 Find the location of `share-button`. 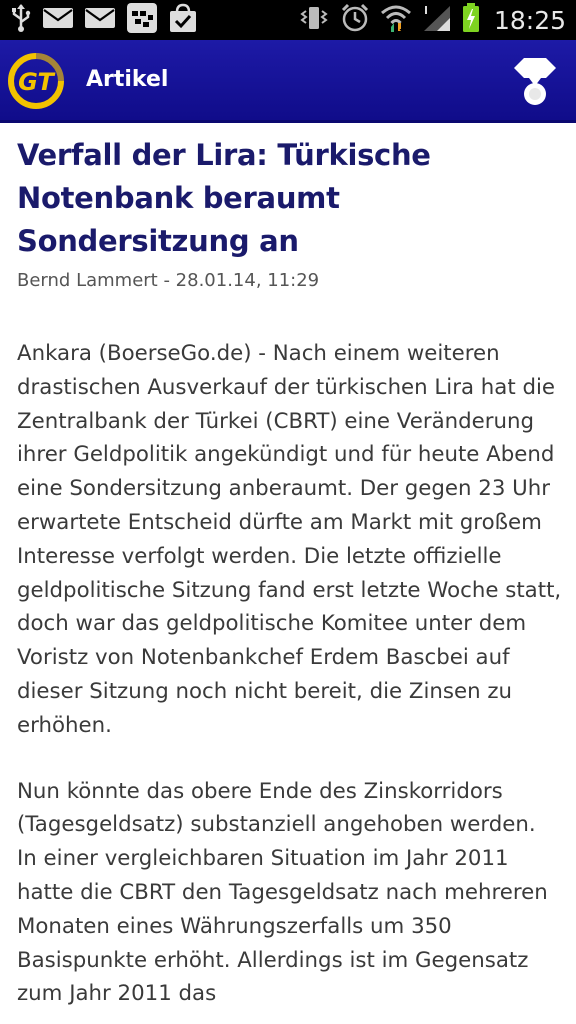

share-button is located at coordinates (535, 81).